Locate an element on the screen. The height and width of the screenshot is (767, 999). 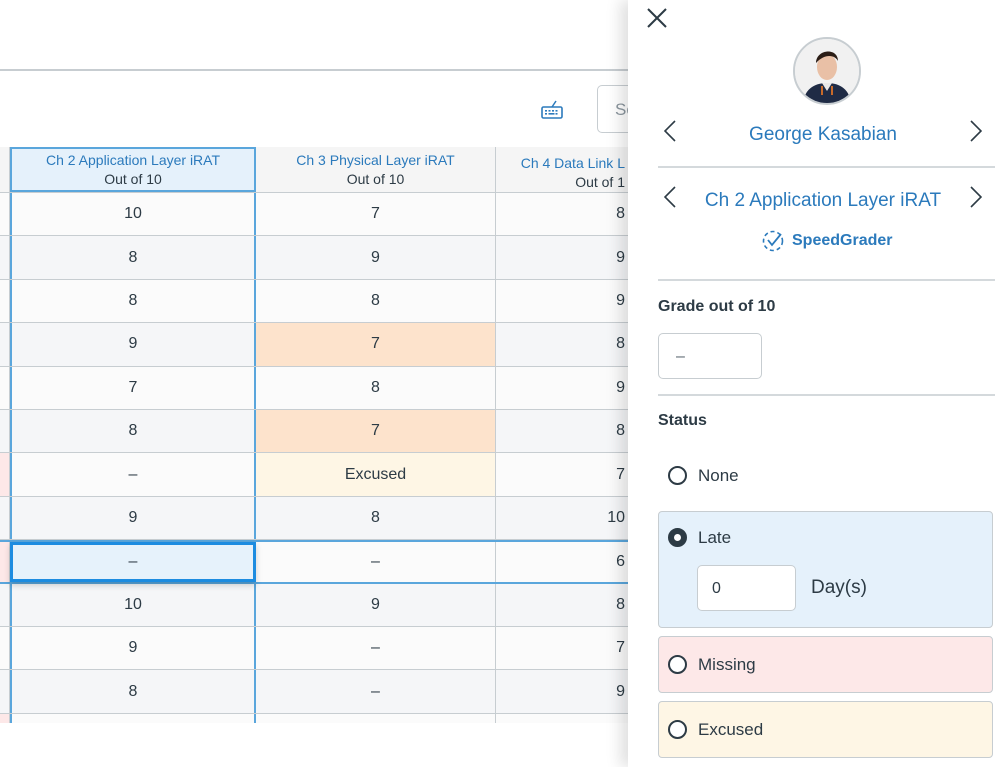
column-header-ch3: Ch 3 Physical Layer iRAT Out of 10 is located at coordinates (376, 169).